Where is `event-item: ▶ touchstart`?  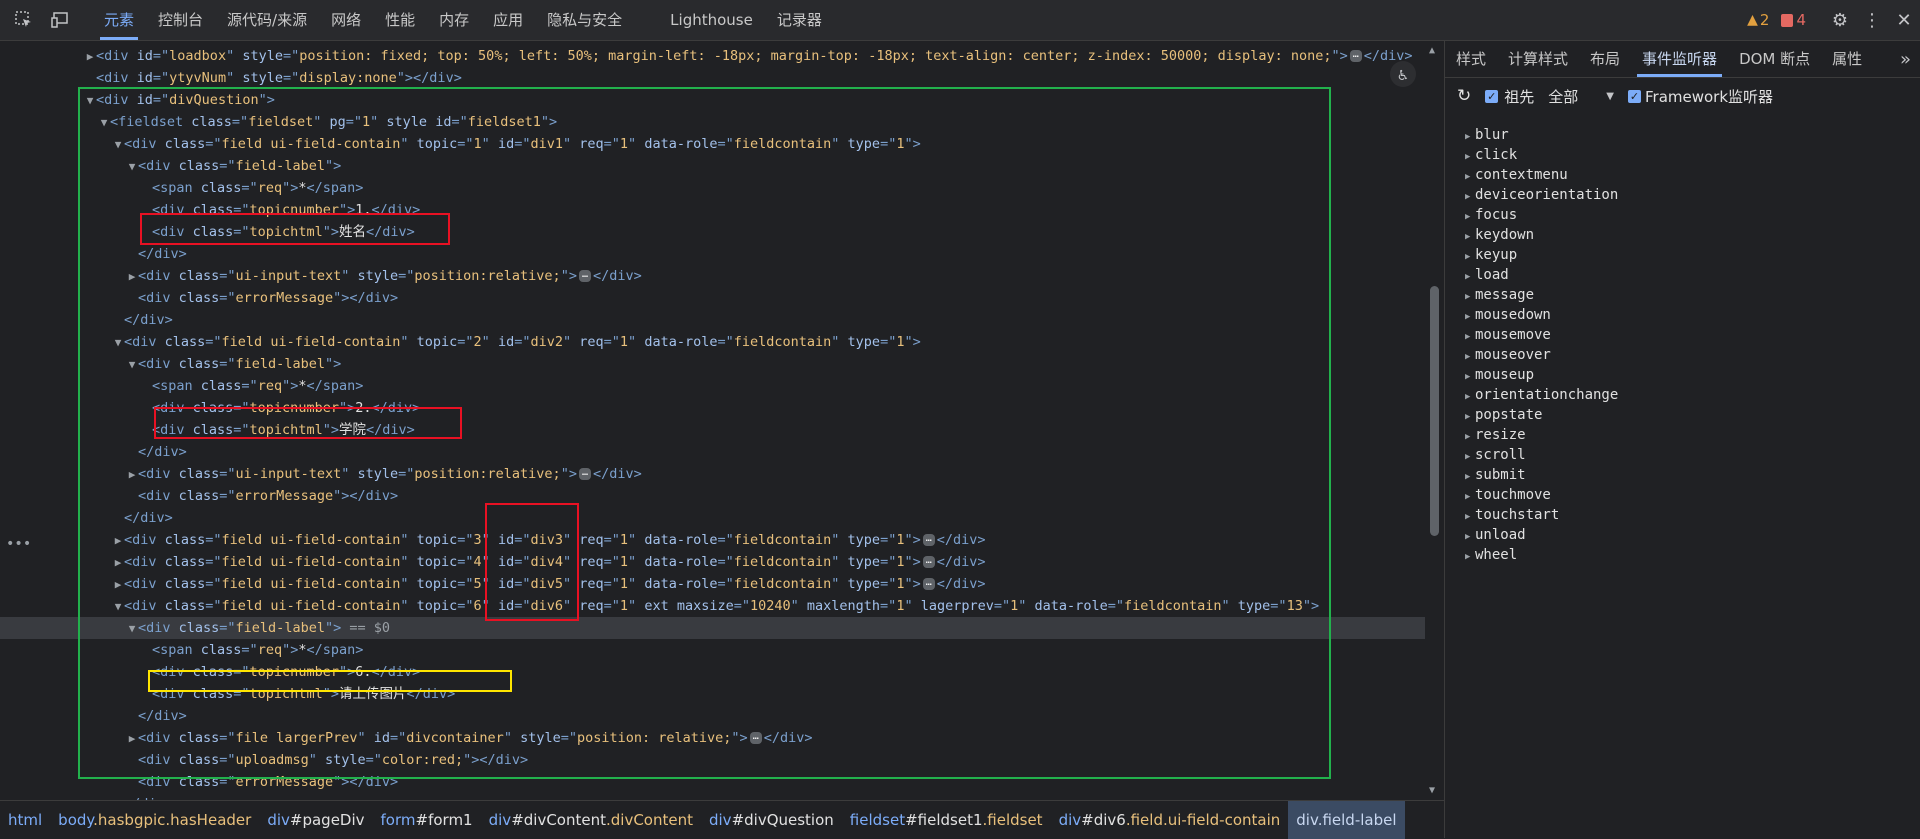
event-item: ▶ touchstart is located at coordinates (1541, 515).